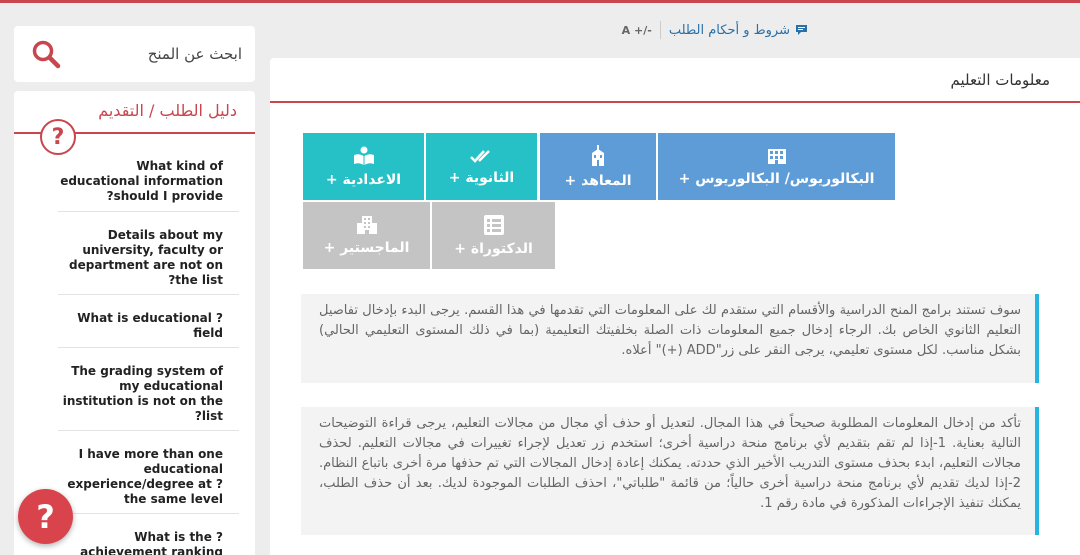 Image resolution: width=1080 pixels, height=555 pixels. Describe the element at coordinates (363, 179) in the screenshot. I see `level-label: الاعدادية +` at that location.